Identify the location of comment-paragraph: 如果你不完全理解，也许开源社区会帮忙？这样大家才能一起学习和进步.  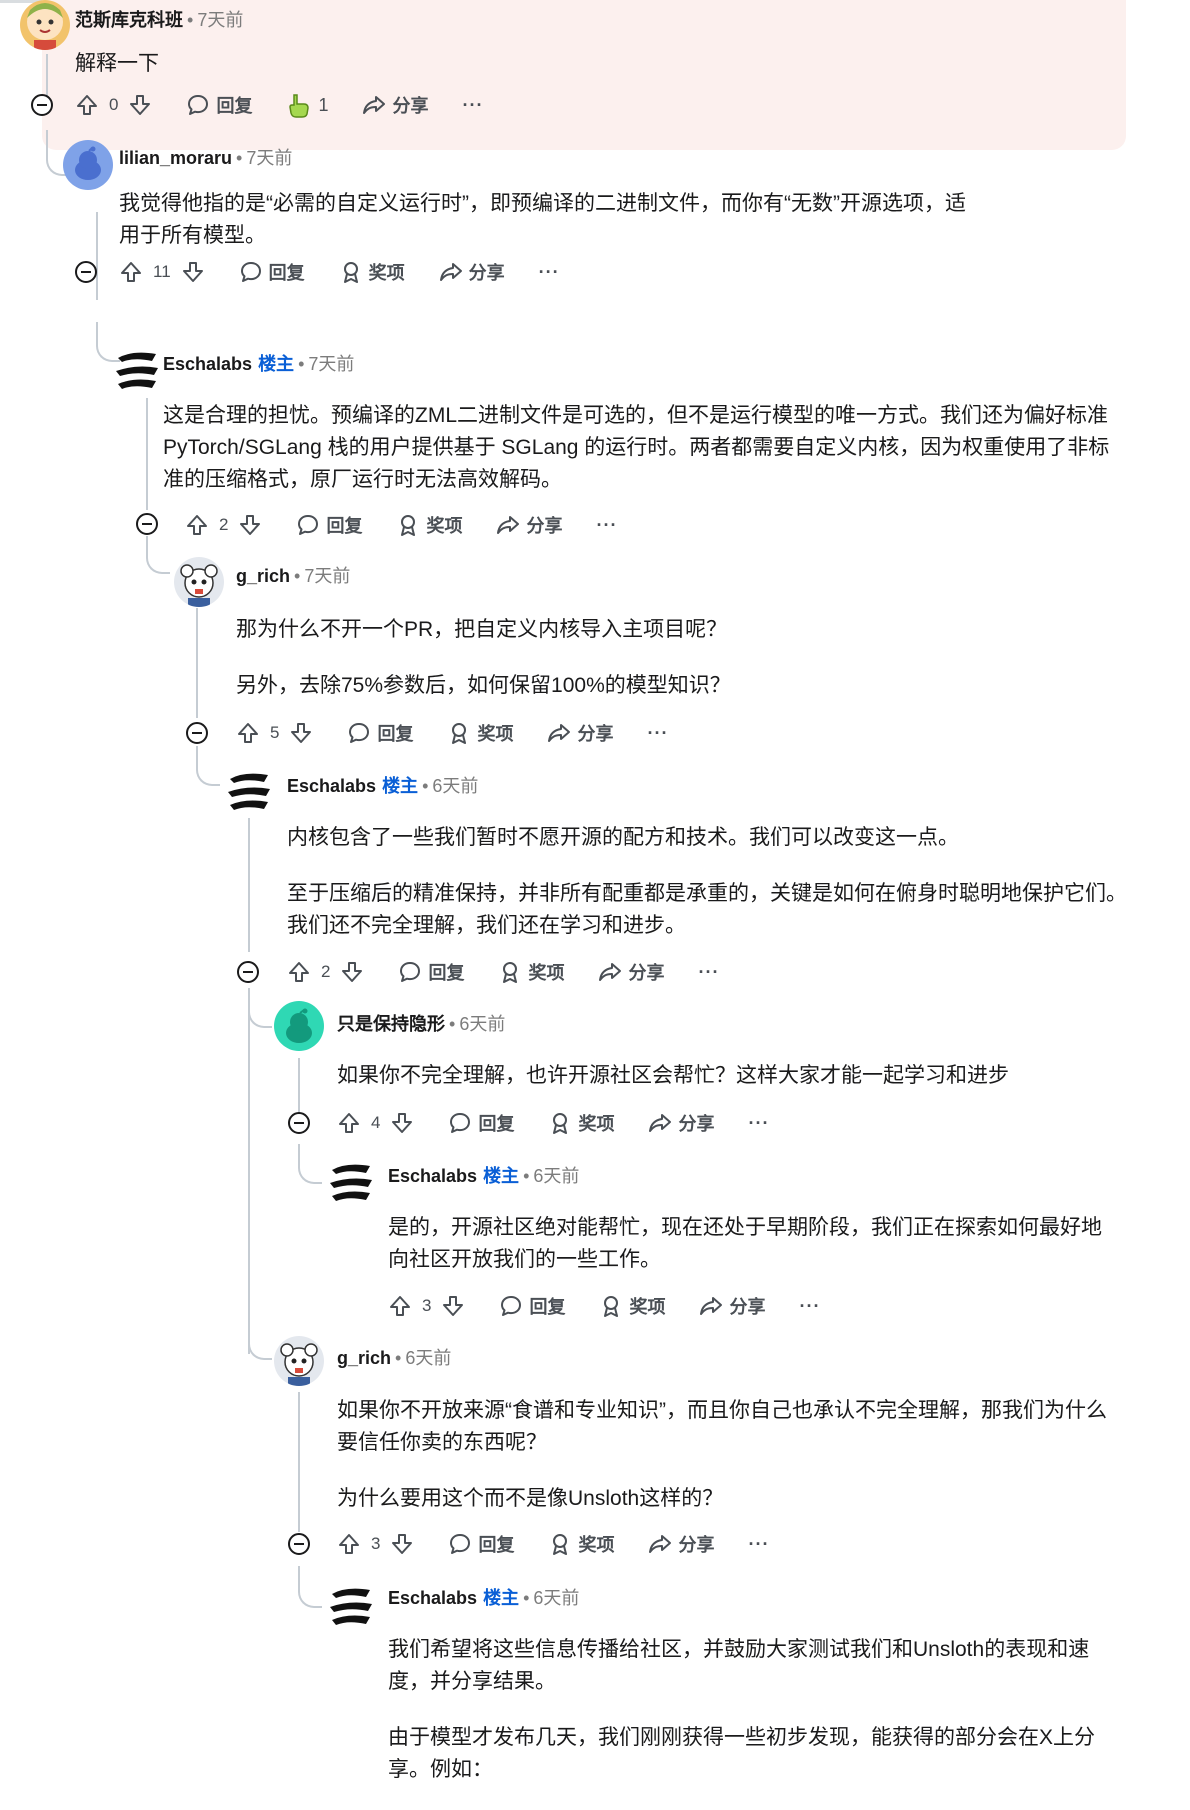
(673, 1075).